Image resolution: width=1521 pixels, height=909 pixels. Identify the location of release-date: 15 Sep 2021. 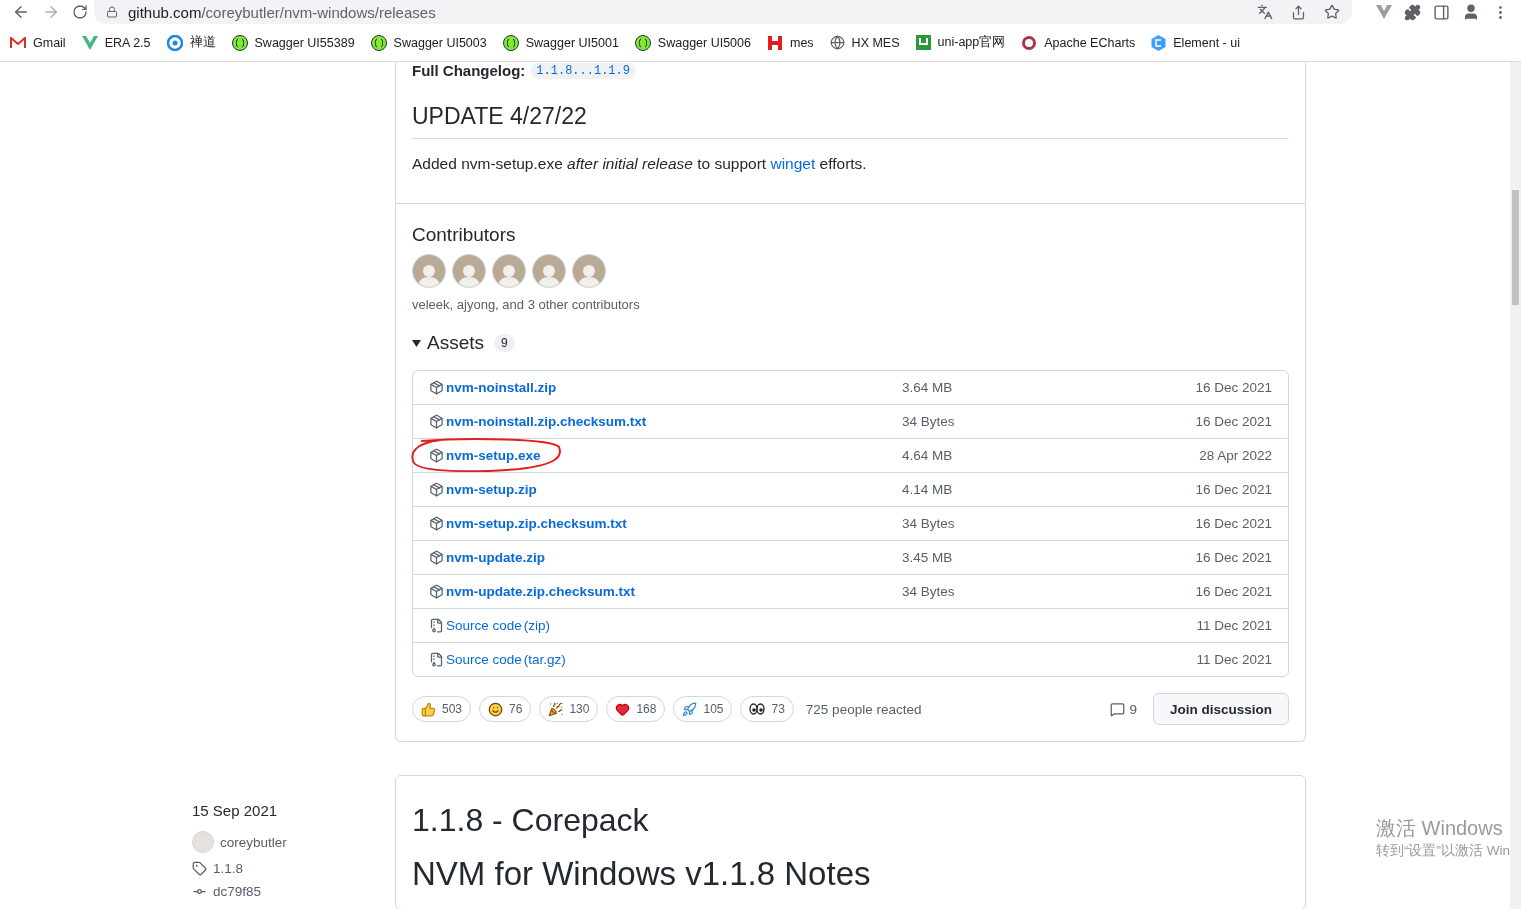
(235, 810).